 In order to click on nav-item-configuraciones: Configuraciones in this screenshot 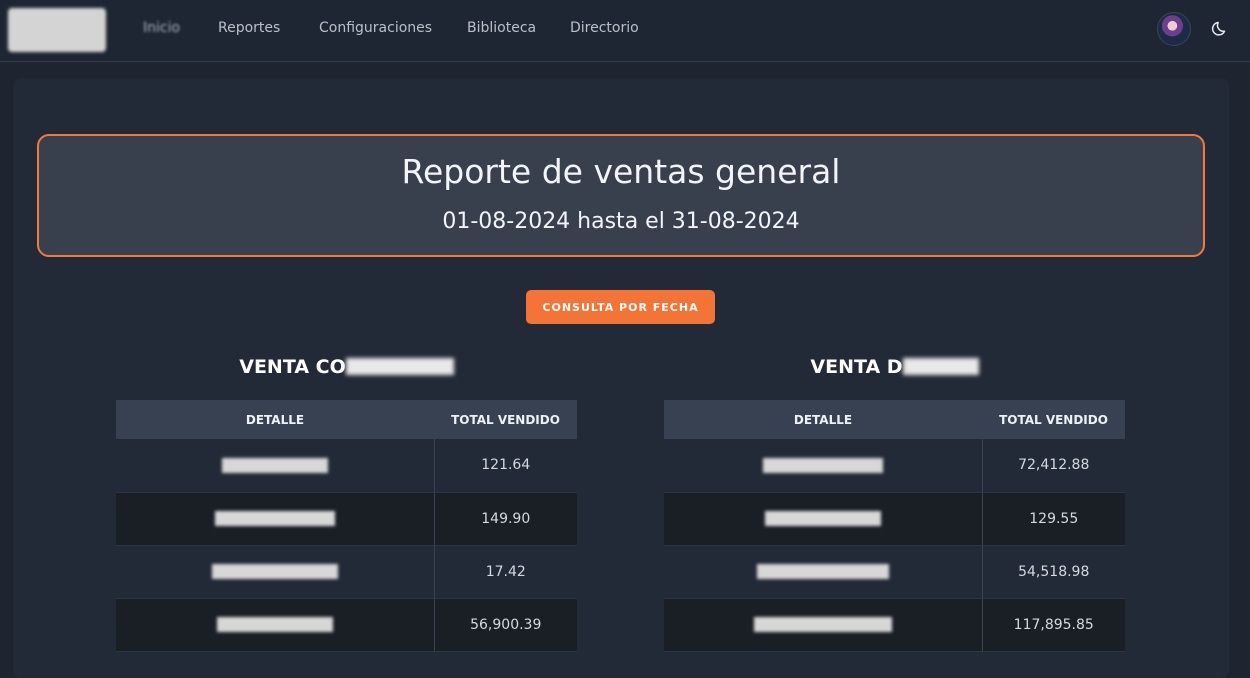, I will do `click(375, 28)`.